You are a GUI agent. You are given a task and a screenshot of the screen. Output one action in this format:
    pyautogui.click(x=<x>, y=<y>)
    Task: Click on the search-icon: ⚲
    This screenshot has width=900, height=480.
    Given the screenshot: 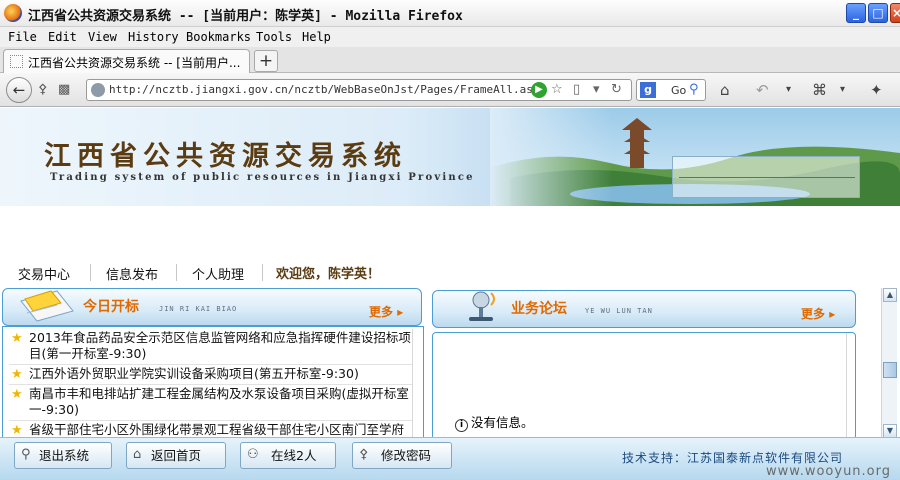 What is the action you would take?
    pyautogui.click(x=694, y=89)
    